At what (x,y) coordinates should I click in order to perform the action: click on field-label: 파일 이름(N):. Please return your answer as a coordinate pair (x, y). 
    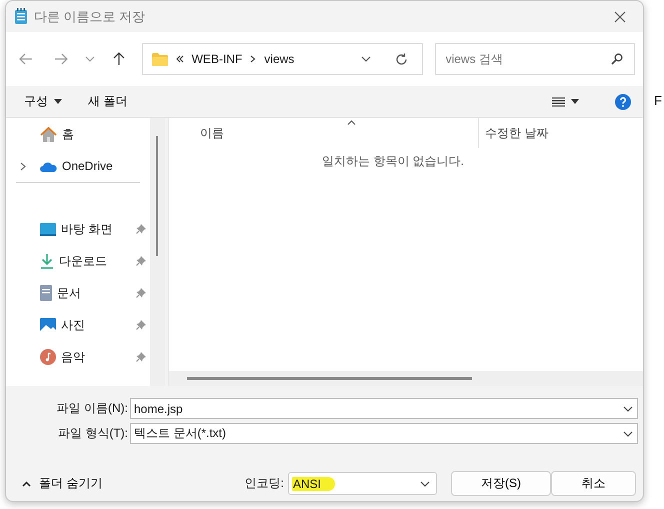
    Looking at the image, I should click on (92, 408).